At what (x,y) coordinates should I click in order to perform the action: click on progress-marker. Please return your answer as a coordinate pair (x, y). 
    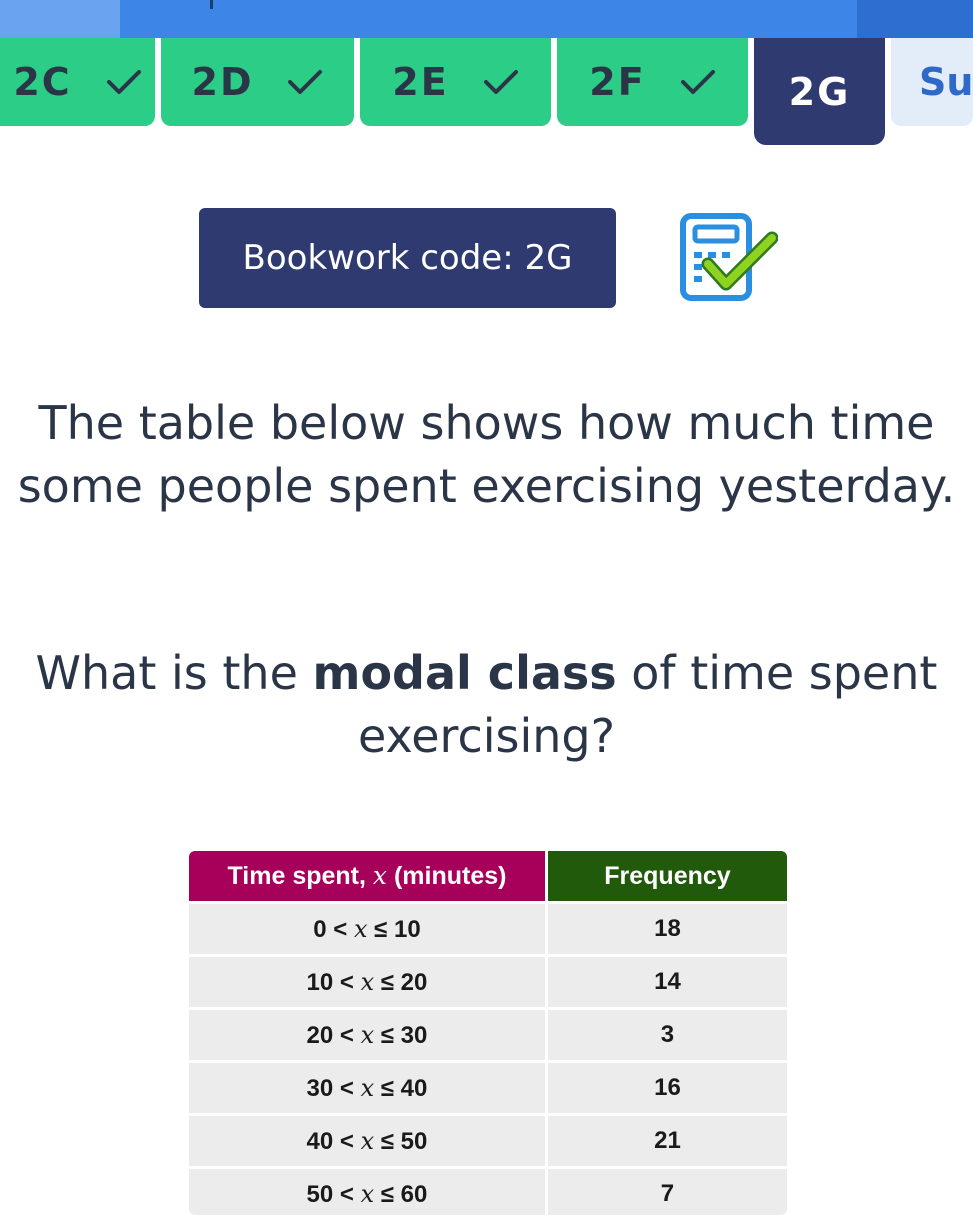
    Looking at the image, I should click on (211, 4).